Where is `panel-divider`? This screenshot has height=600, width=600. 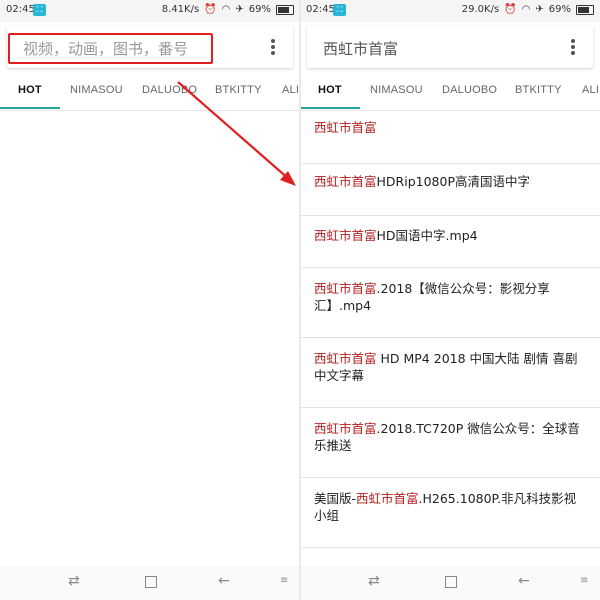
panel-divider is located at coordinates (300, 300).